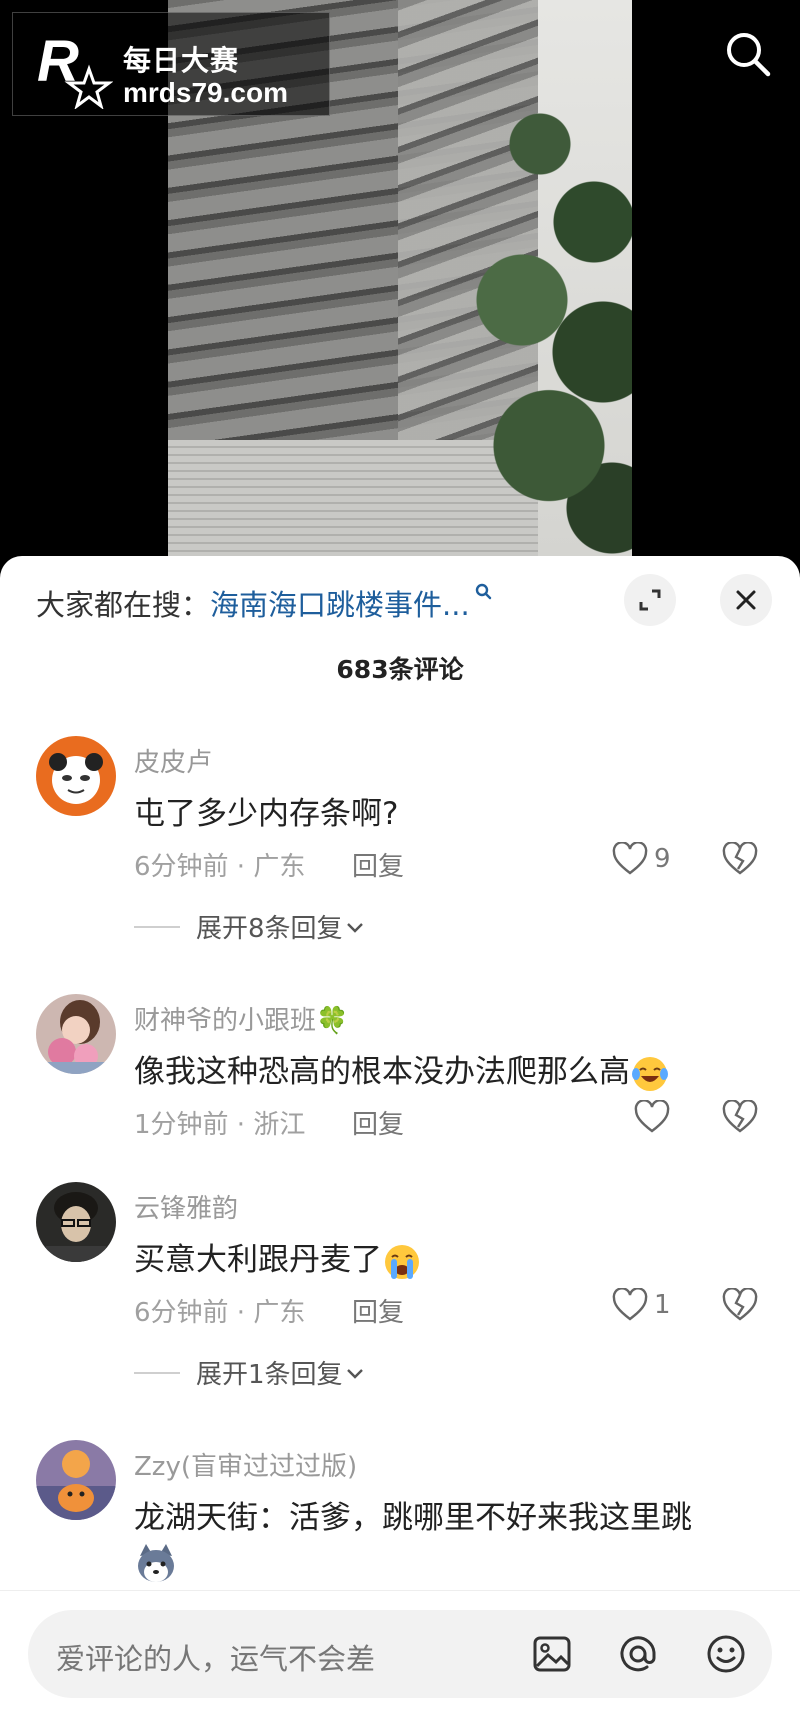 The image size is (800, 1715). What do you see at coordinates (123, 605) in the screenshot?
I see `hot-search-prefix: 大家都在搜：` at bounding box center [123, 605].